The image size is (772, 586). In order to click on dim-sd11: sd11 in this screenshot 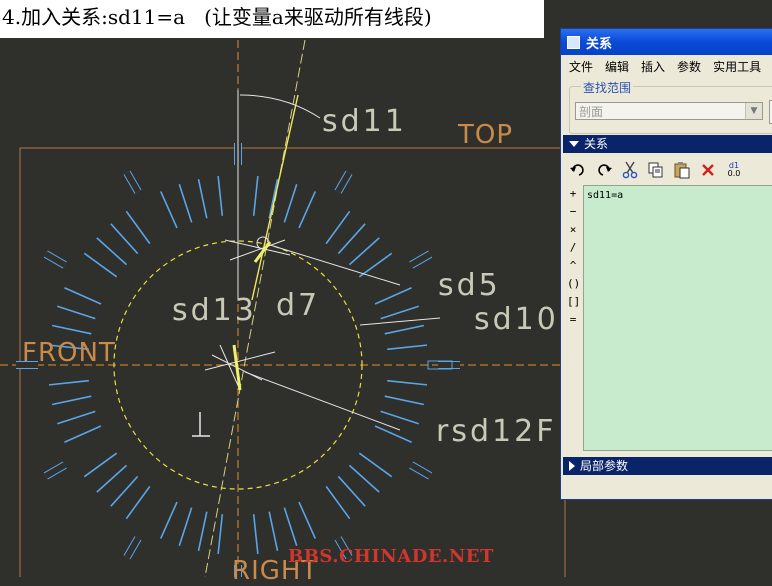, I will do `click(364, 121)`.